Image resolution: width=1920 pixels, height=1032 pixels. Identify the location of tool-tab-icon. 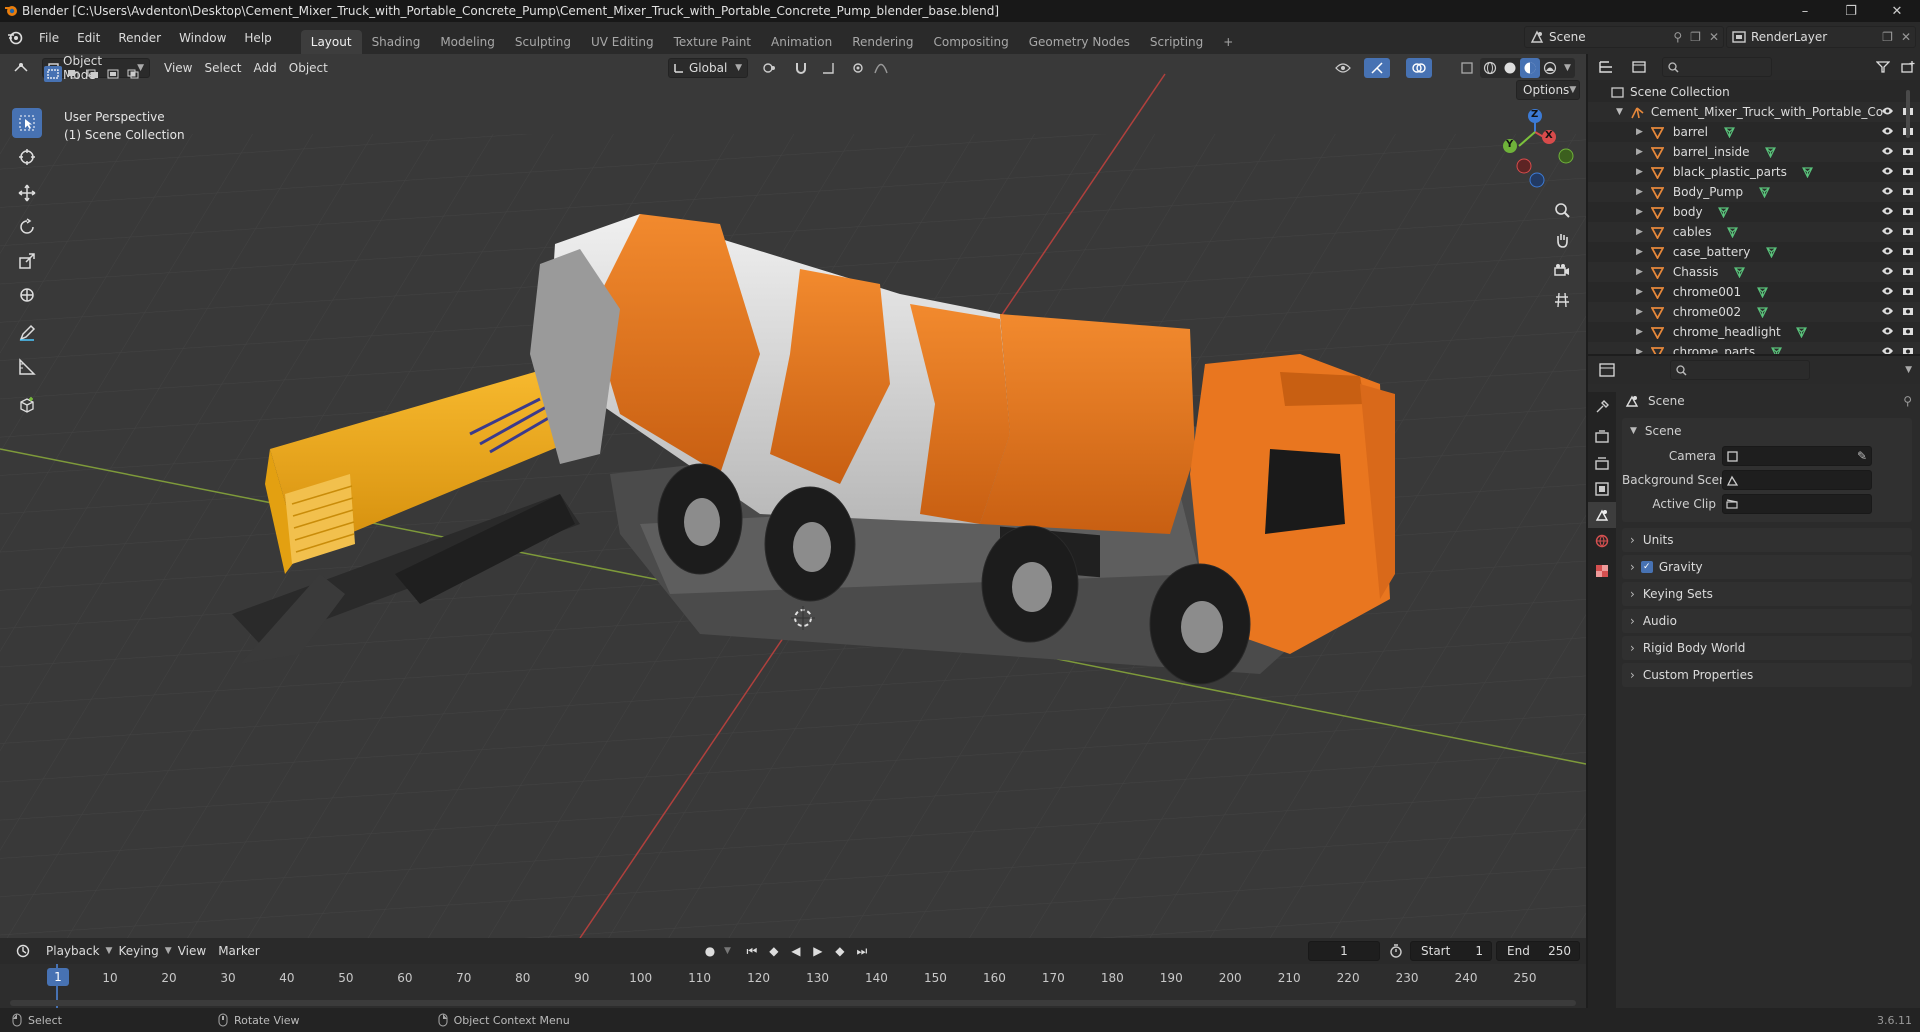
(1602, 407).